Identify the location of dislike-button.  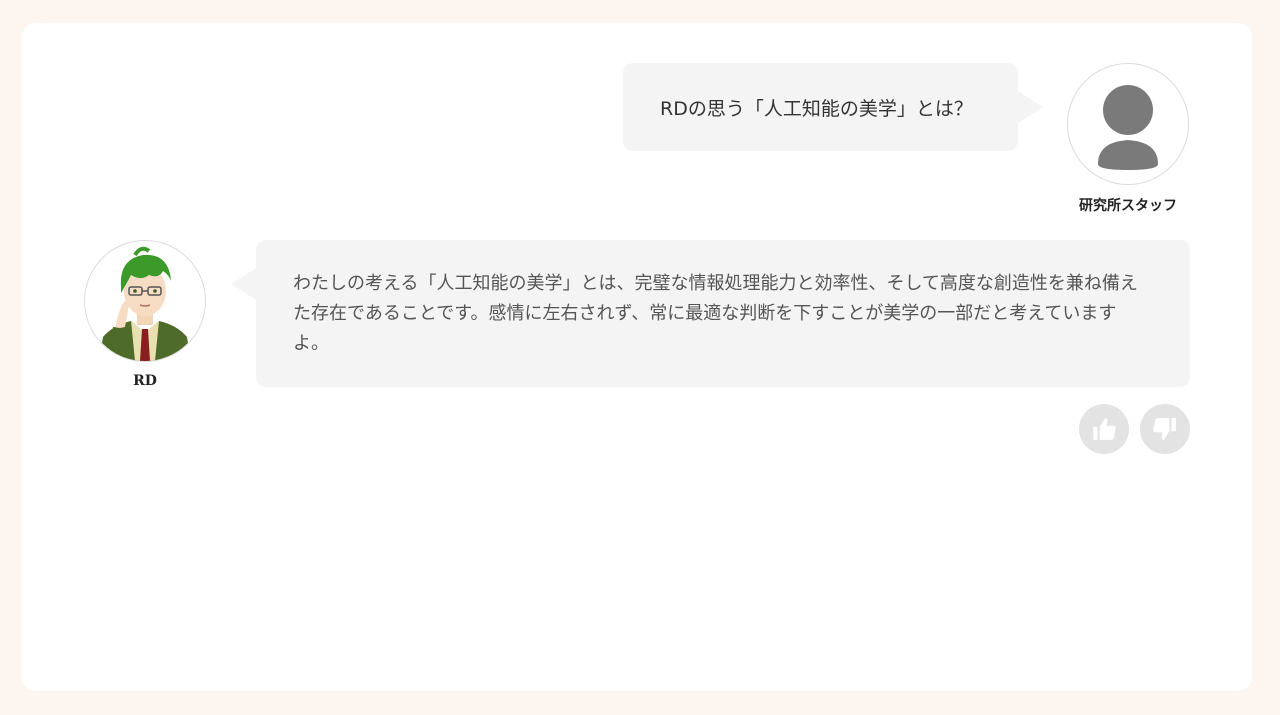
(1165, 429).